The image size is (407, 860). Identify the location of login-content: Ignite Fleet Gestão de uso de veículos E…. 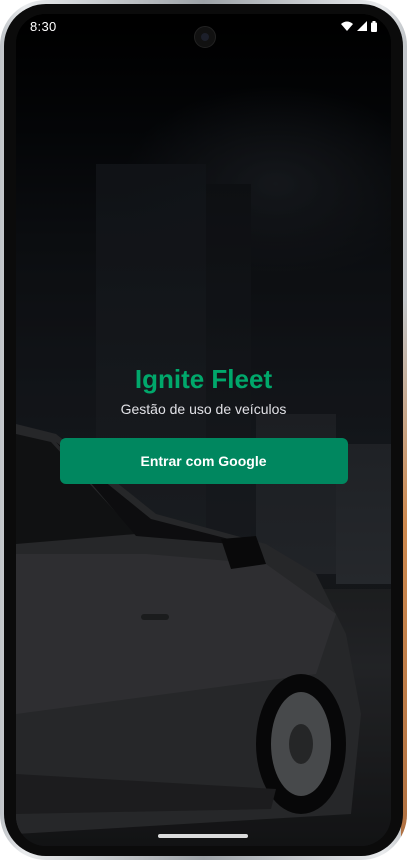
(203, 423).